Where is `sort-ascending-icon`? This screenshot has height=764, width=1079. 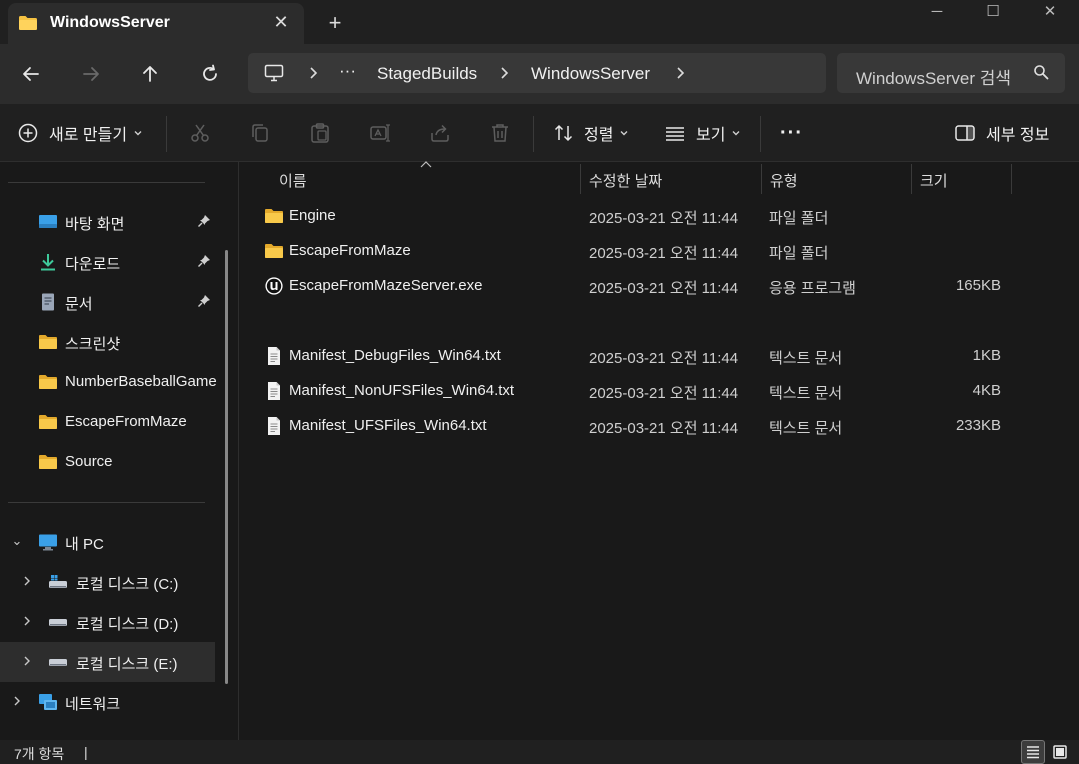 sort-ascending-icon is located at coordinates (426, 164).